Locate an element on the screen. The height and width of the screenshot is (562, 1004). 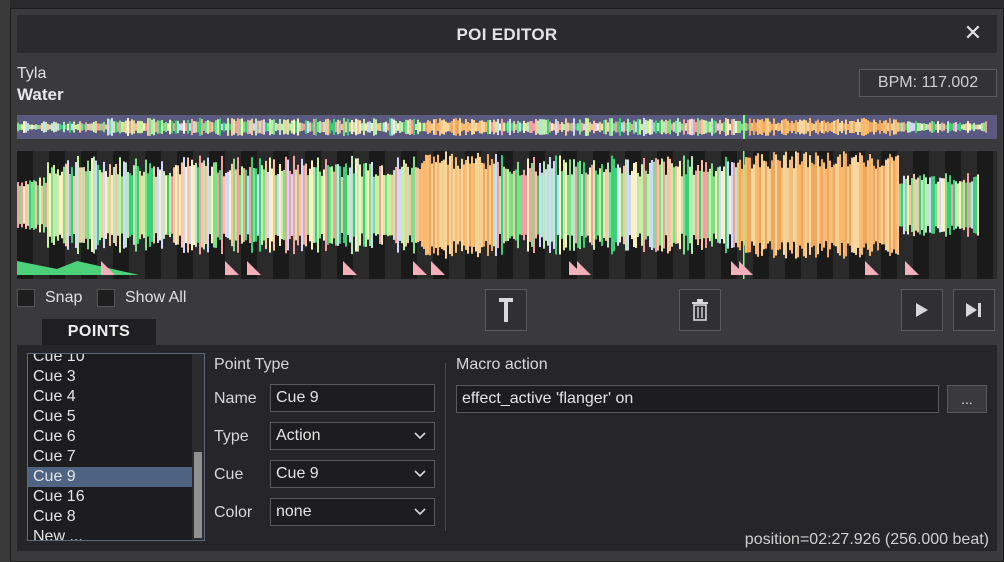
color-select: none is located at coordinates (352, 512).